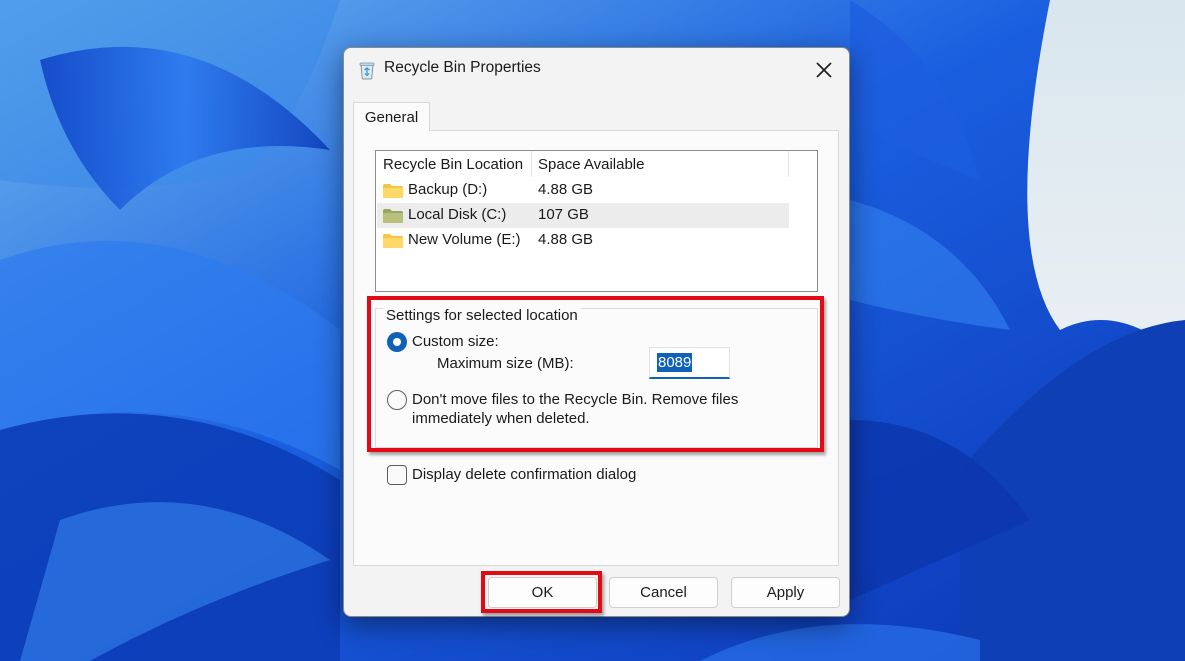  Describe the element at coordinates (563, 214) in the screenshot. I see `space-available: 107 GB` at that location.